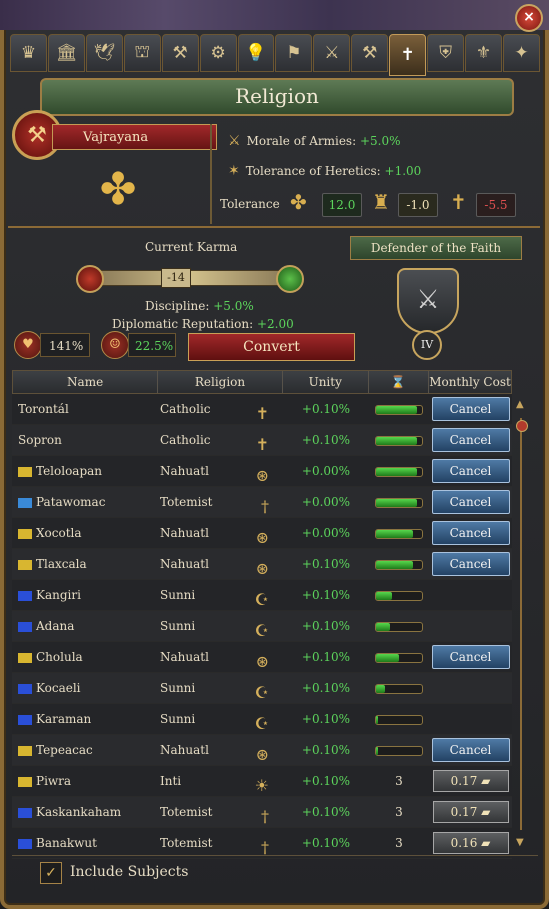 This screenshot has height=909, width=549. What do you see at coordinates (262, 502) in the screenshot?
I see `table-row: Patawomac Totemist † +0.00% Cancel` at bounding box center [262, 502].